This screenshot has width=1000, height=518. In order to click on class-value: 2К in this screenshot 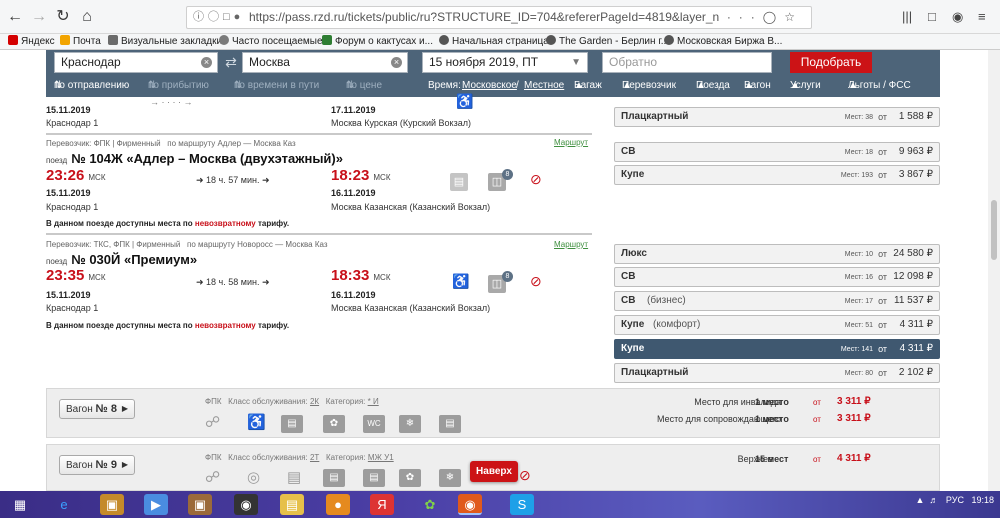, I will do `click(314, 401)`.